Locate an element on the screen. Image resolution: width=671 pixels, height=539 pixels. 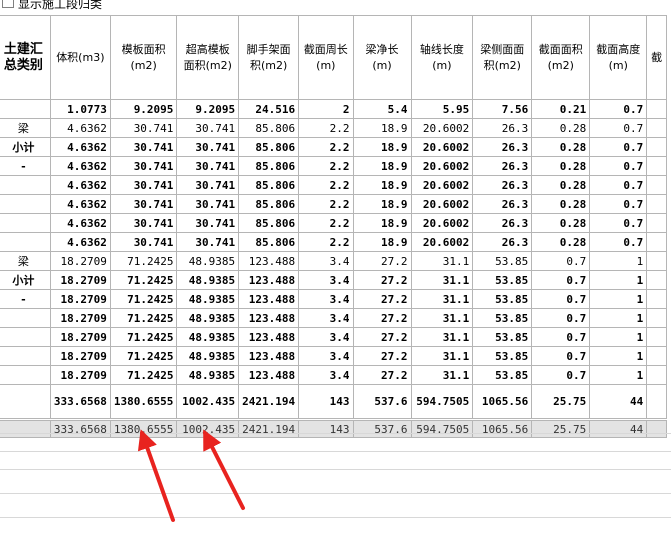
value-cell-col-1: 18.2709 is located at coordinates (80, 337).